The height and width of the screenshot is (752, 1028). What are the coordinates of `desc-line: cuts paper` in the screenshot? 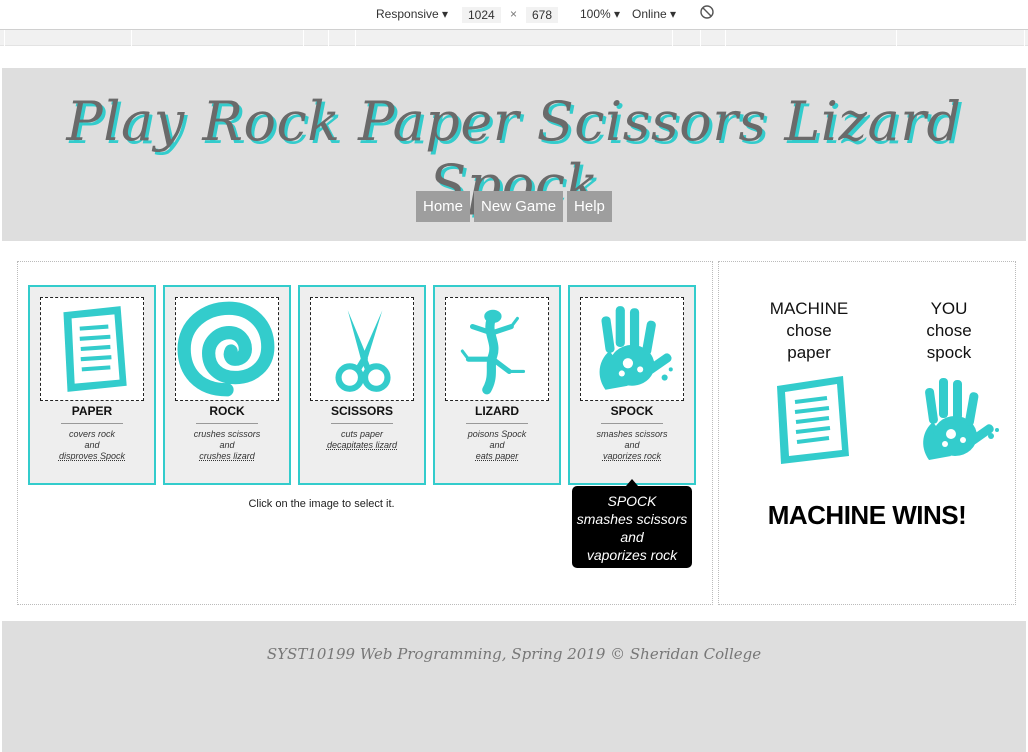 It's located at (362, 434).